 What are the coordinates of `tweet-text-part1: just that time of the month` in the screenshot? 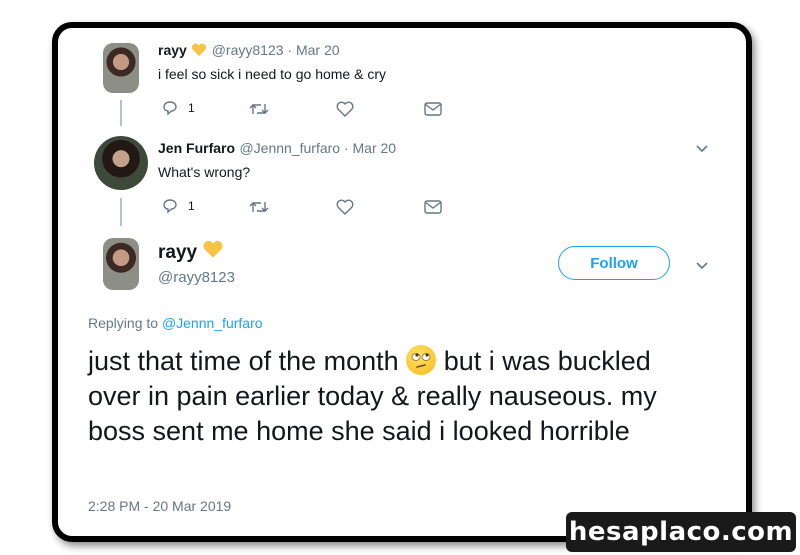 It's located at (243, 361).